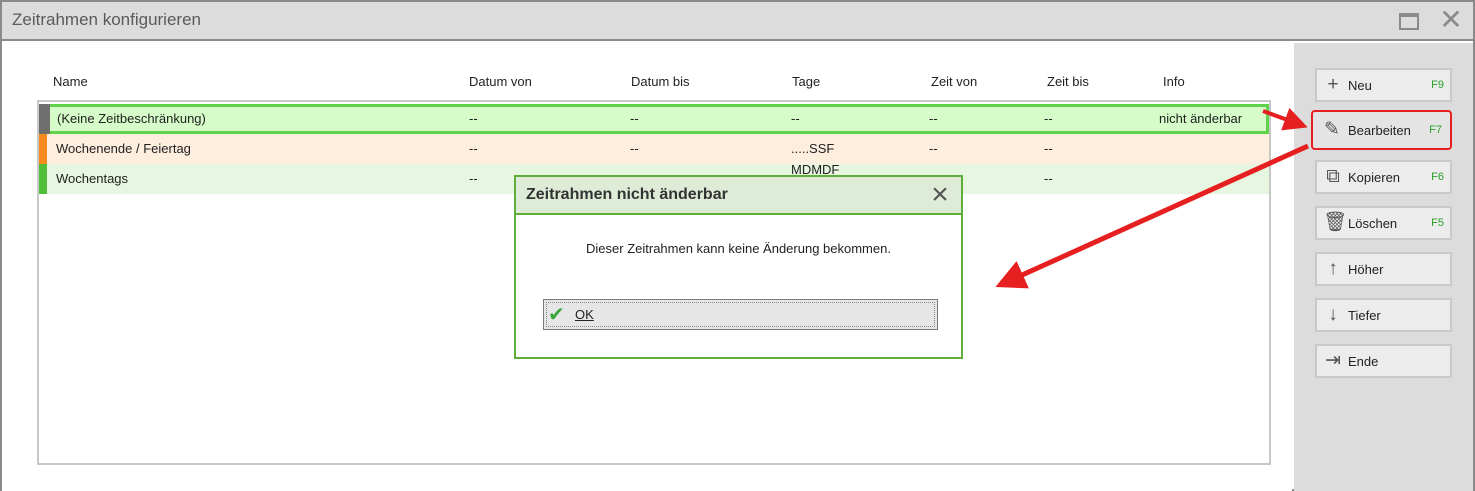 This screenshot has width=1475, height=491. Describe the element at coordinates (1364, 315) in the screenshot. I see `move-down-button-label: Tiefer` at that location.